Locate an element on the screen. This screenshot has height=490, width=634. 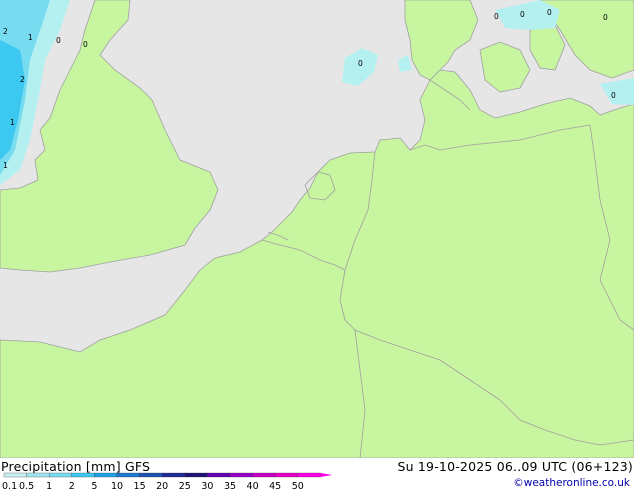
legend-label: 40 is located at coordinates (253, 485).